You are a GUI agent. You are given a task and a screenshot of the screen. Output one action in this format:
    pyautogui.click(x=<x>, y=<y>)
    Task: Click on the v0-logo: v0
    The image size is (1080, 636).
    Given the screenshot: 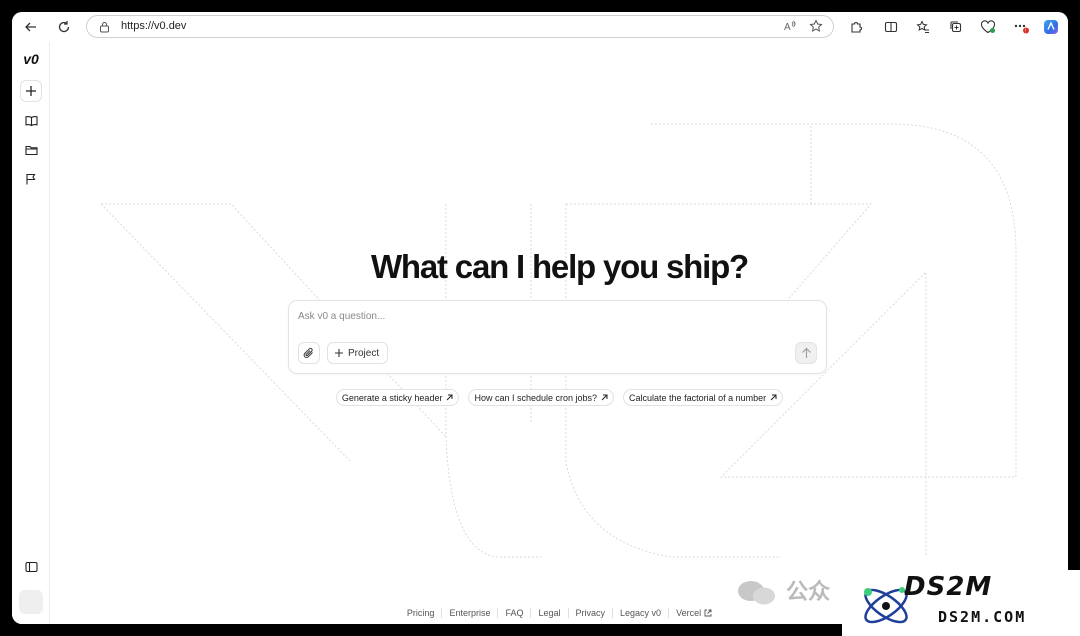 What is the action you would take?
    pyautogui.click(x=31, y=59)
    